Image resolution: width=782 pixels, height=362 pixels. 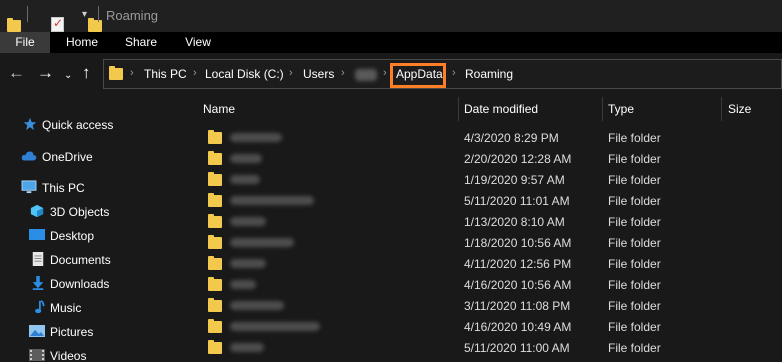 I want to click on breadcrumb-roaming: Roaming, so click(x=489, y=74).